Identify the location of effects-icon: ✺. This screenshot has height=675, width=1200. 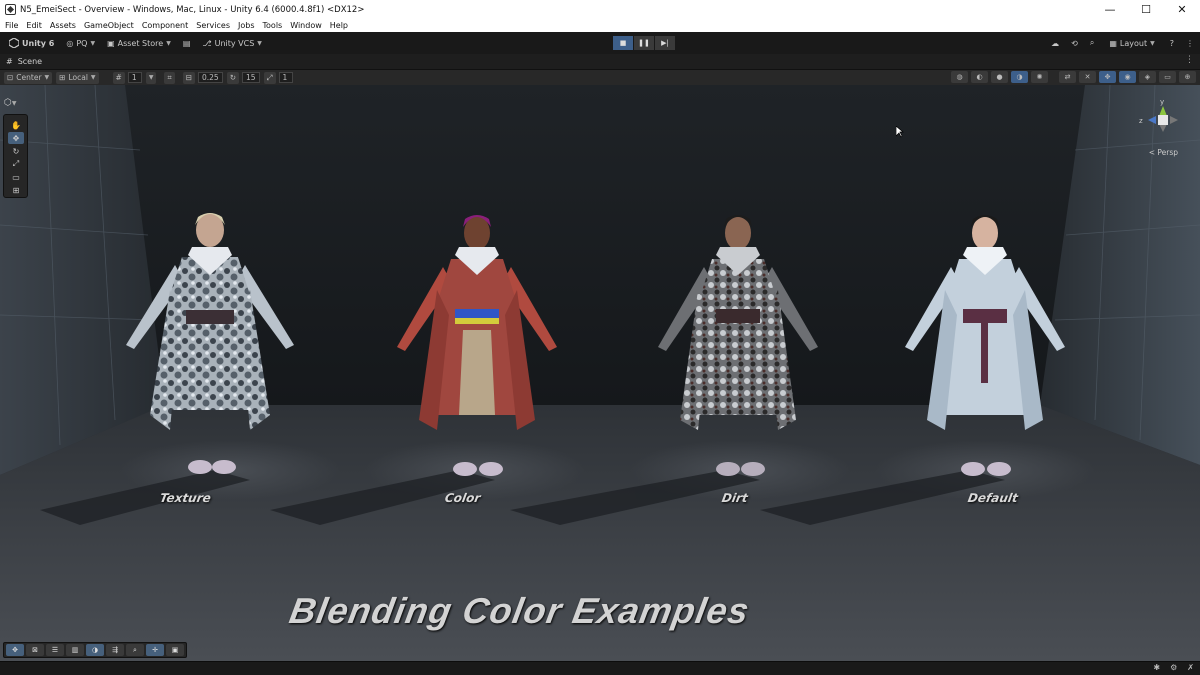
(1039, 77).